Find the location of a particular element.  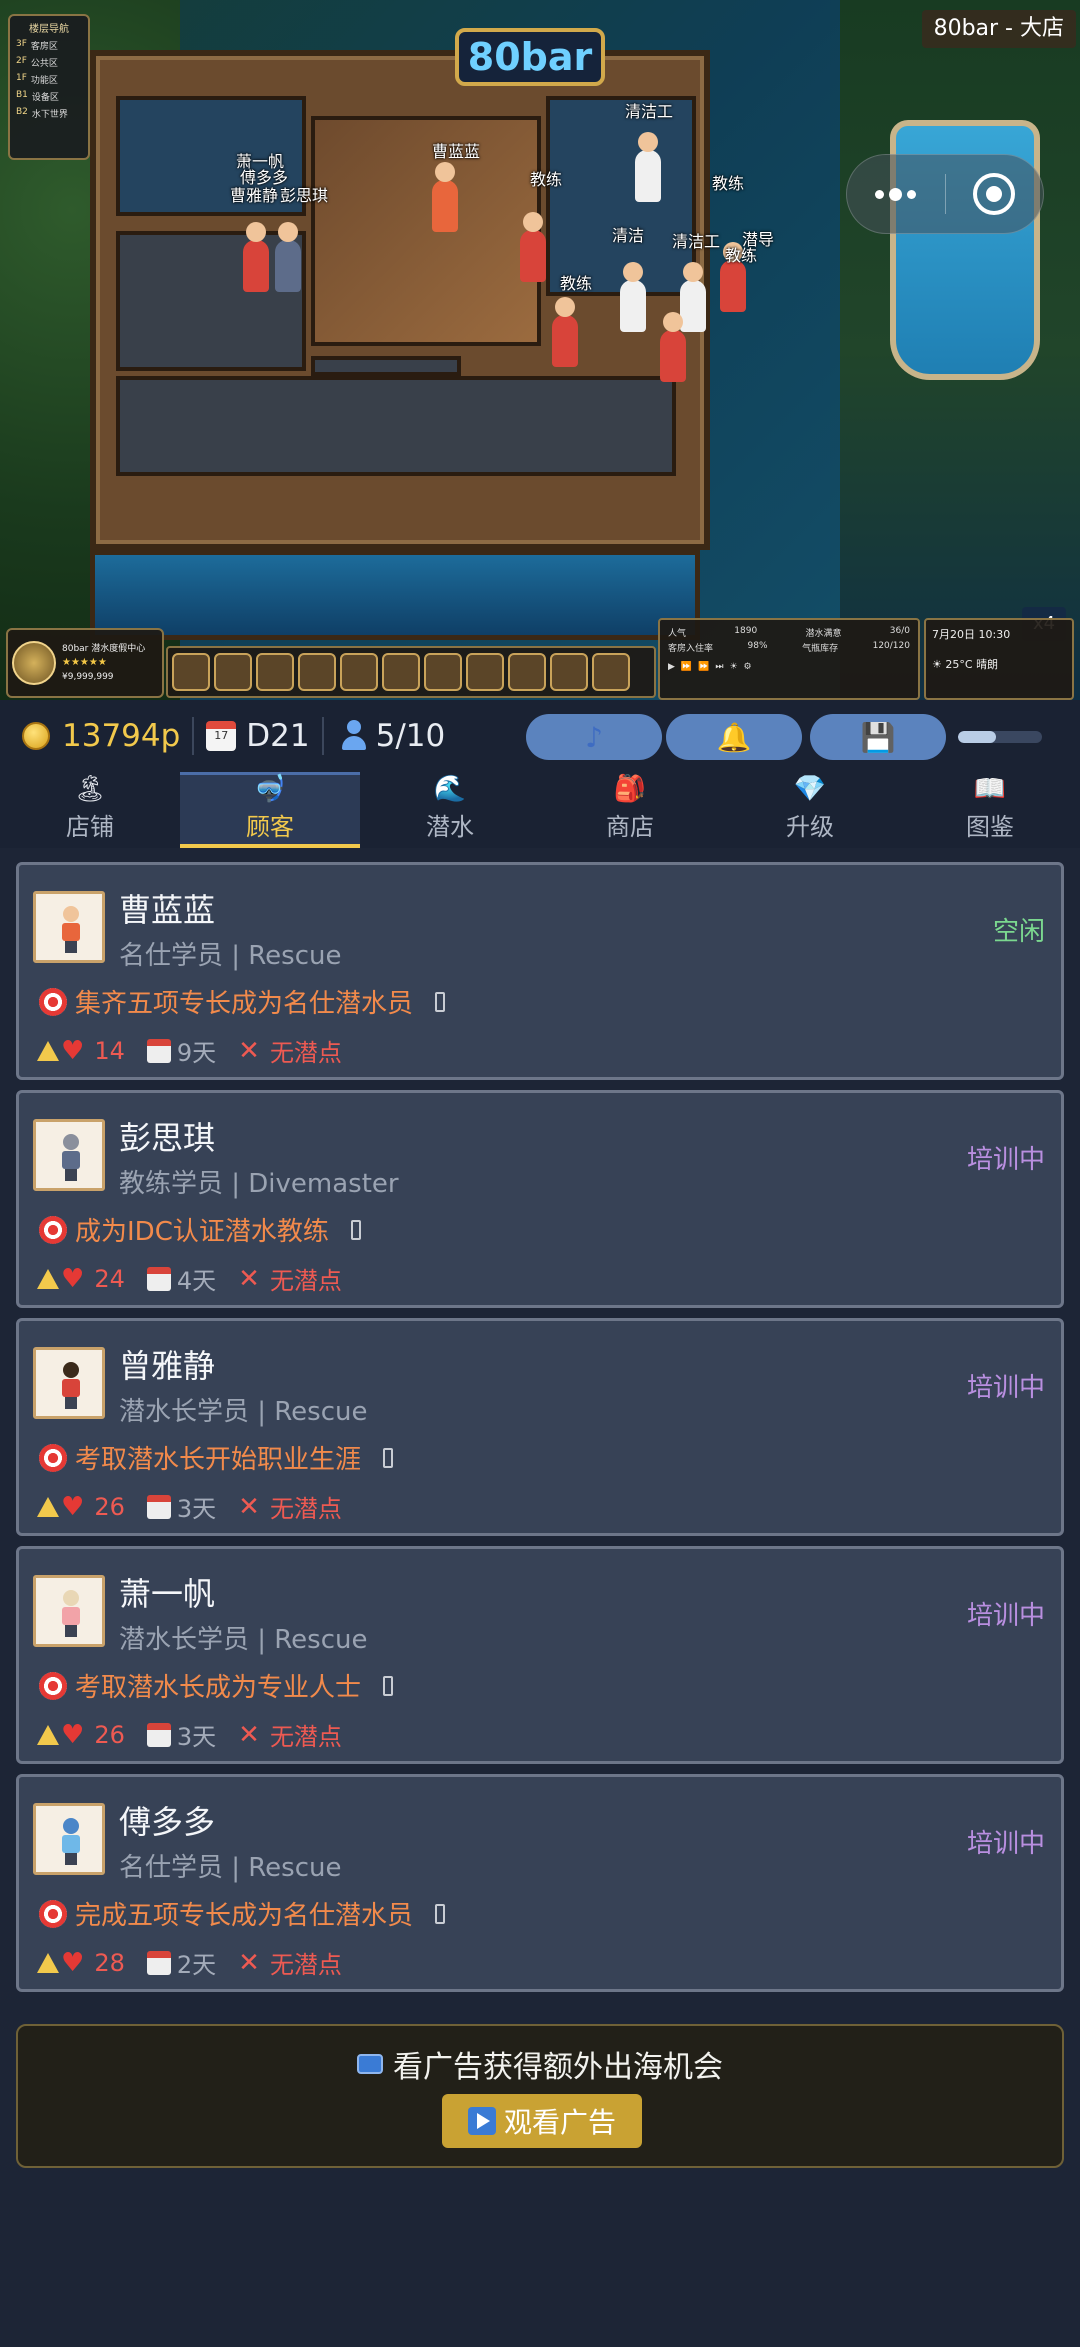

chart-icon is located at coordinates (443, 672).